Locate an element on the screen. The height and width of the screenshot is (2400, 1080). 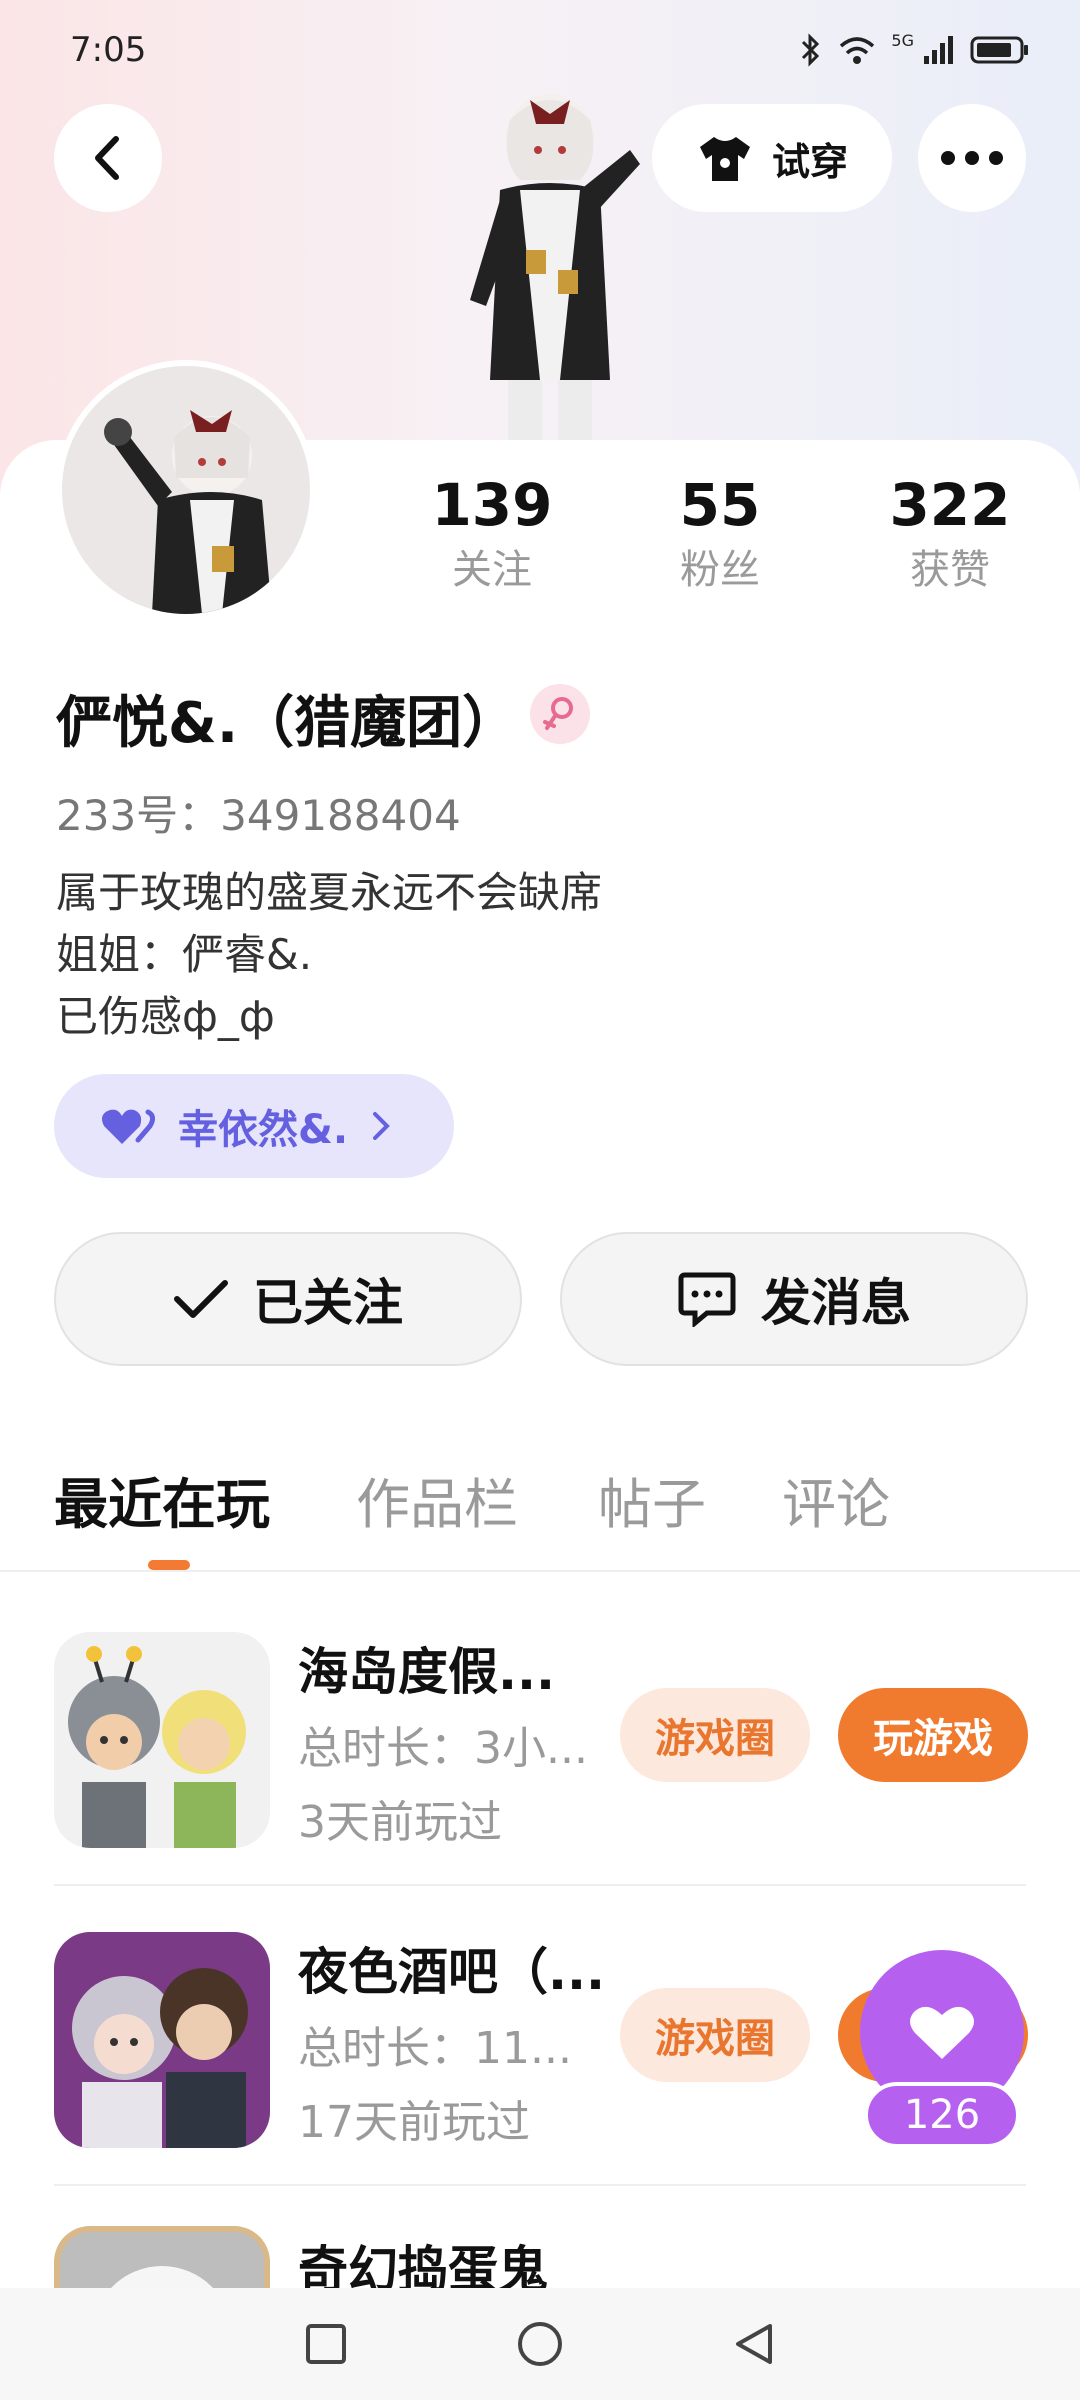
check-icon is located at coordinates (201, 1299).